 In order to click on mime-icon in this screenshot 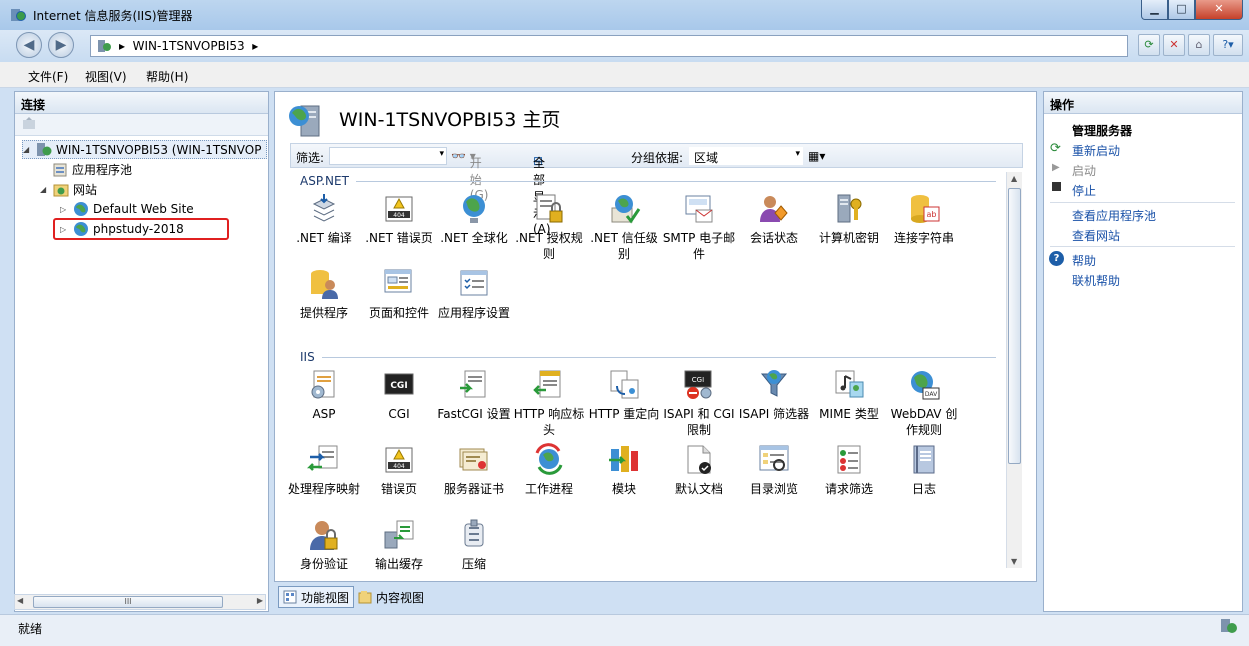, I will do `click(849, 385)`.